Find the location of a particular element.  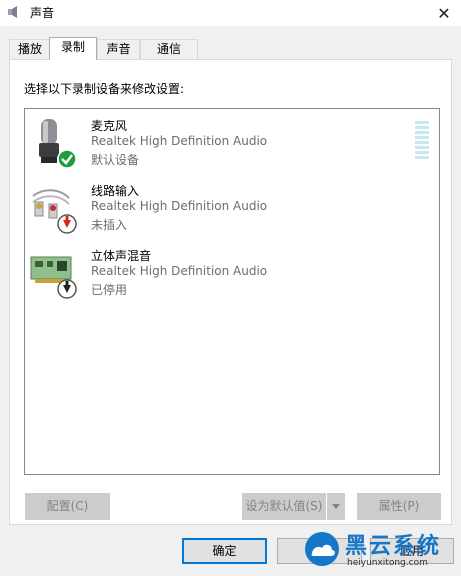

device-item-line-in: 线路输入 Realtek High Definition Audio 未插入 is located at coordinates (232, 211).